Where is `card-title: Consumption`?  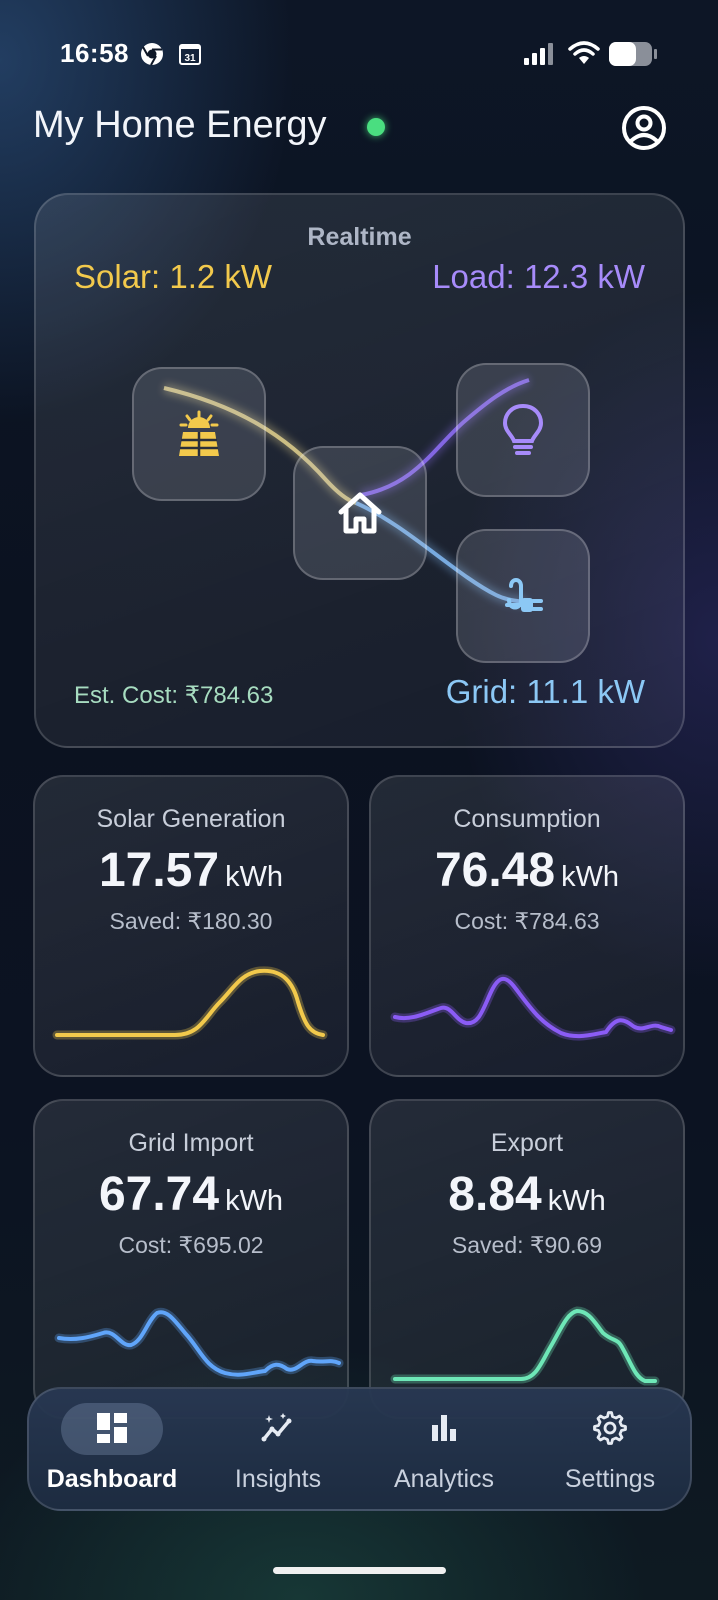 card-title: Consumption is located at coordinates (527, 819).